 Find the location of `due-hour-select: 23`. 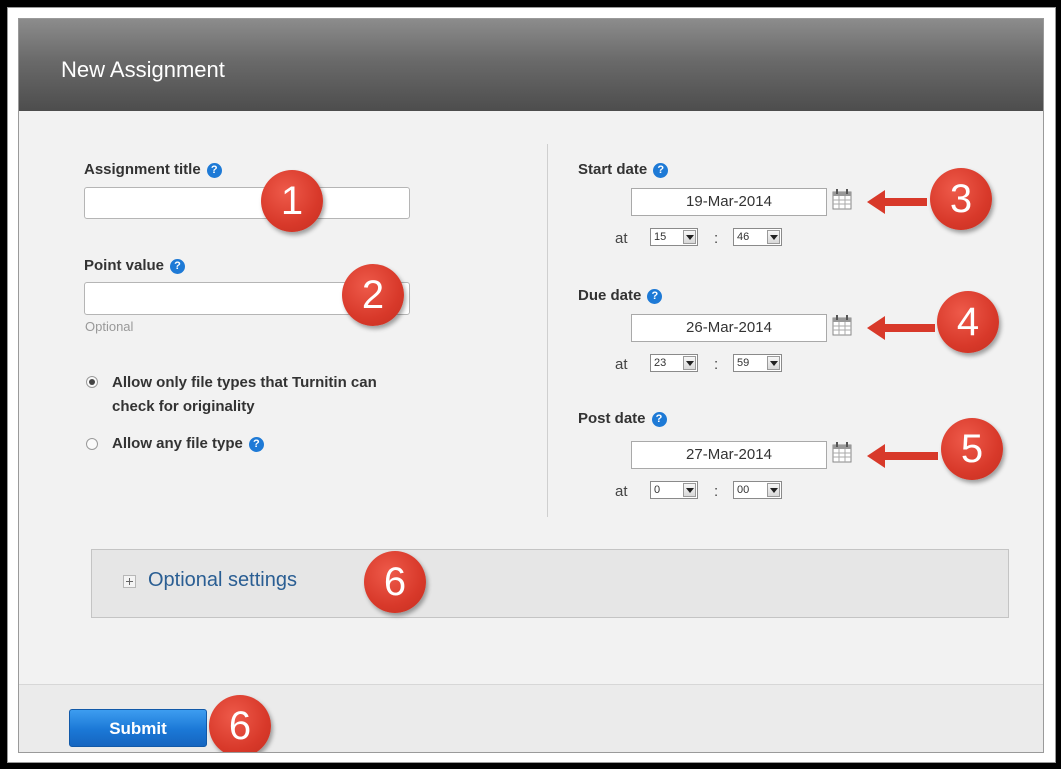

due-hour-select: 23 is located at coordinates (674, 363).